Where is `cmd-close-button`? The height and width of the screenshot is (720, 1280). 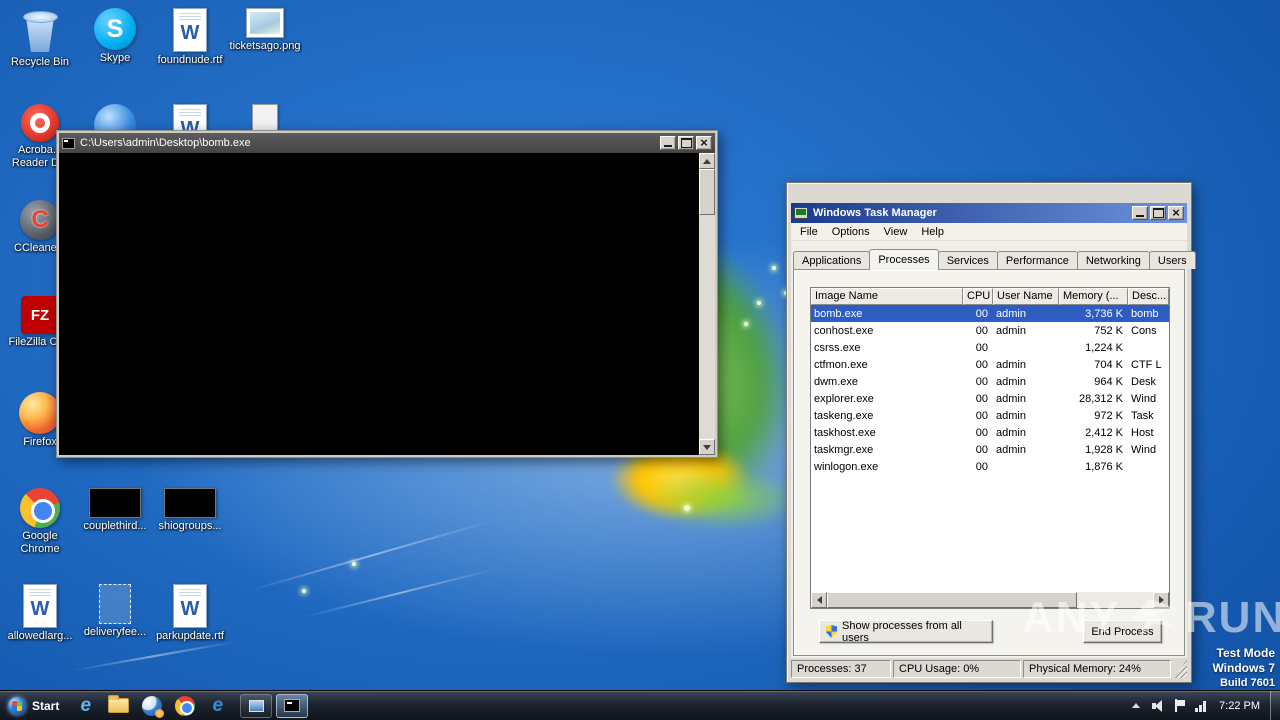 cmd-close-button is located at coordinates (704, 143).